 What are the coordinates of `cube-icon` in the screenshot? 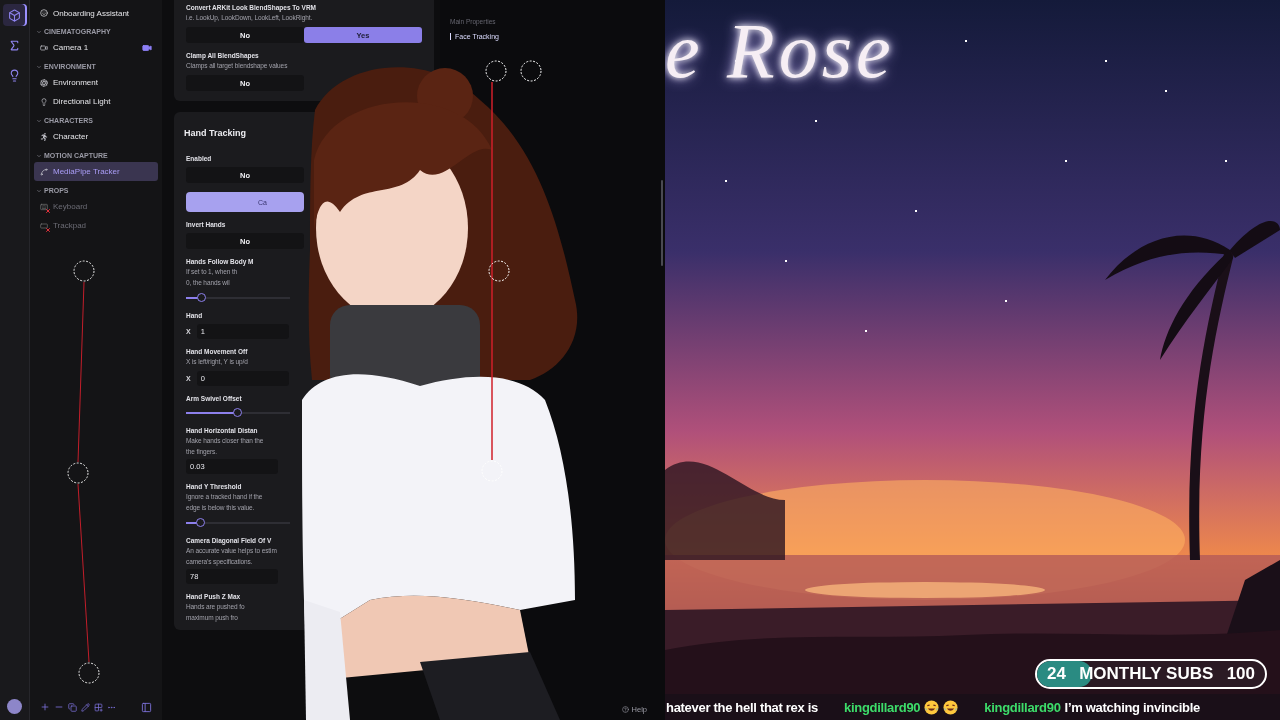 It's located at (14, 15).